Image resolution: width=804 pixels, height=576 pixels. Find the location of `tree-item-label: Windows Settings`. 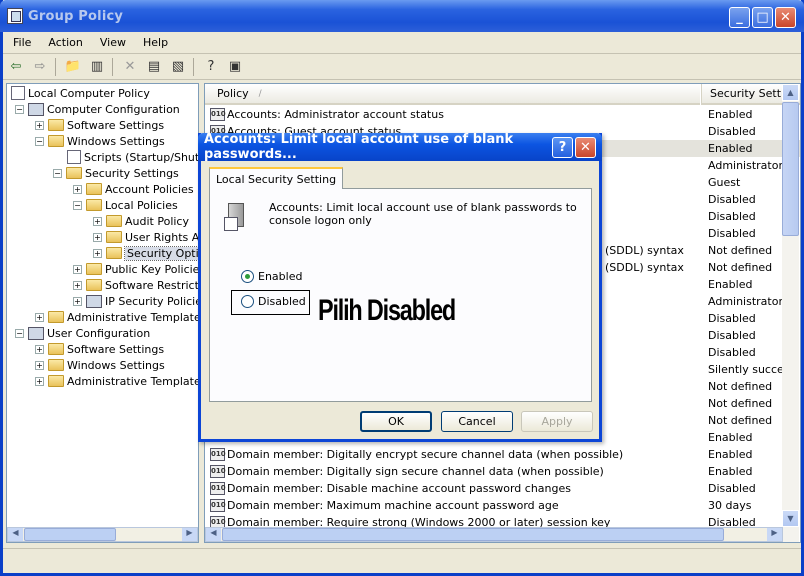

tree-item-label: Windows Settings is located at coordinates (116, 141).